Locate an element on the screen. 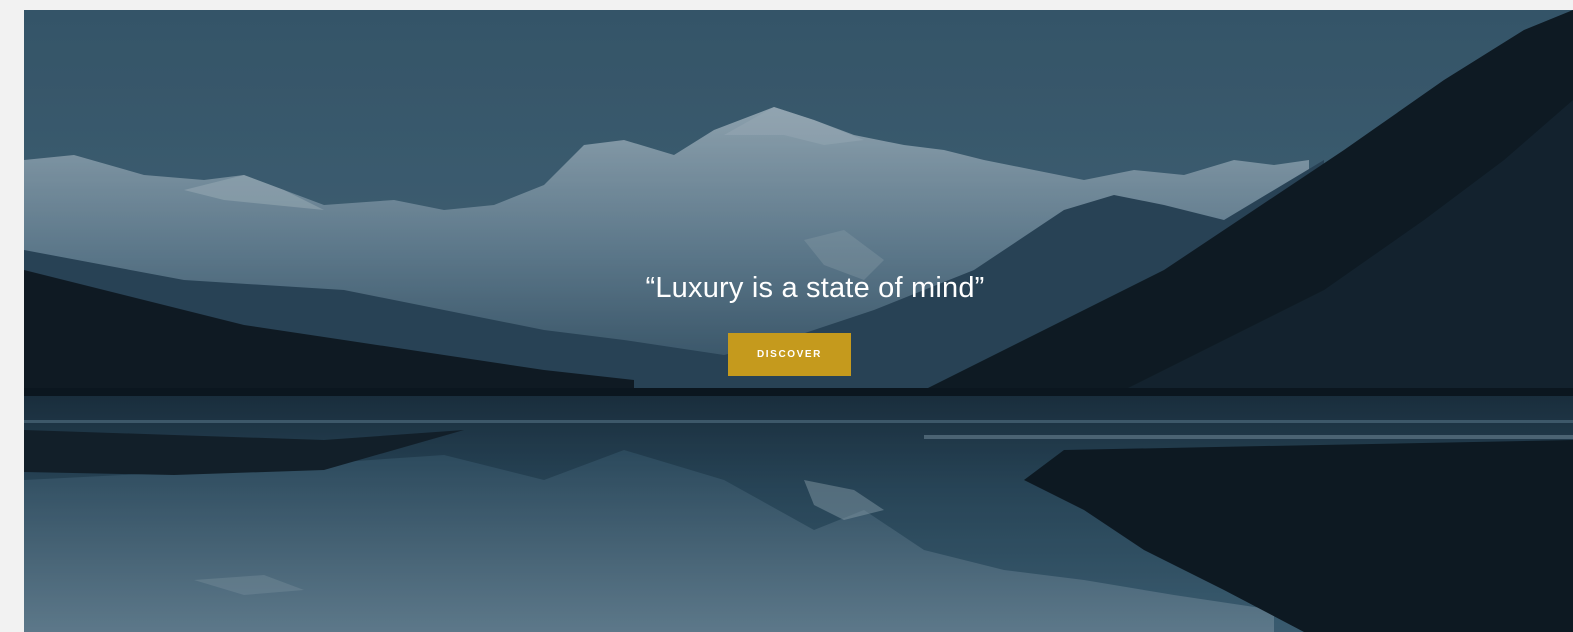 The image size is (1573, 632). hero-quote: “Luxury is a state of mind” is located at coordinates (815, 288).